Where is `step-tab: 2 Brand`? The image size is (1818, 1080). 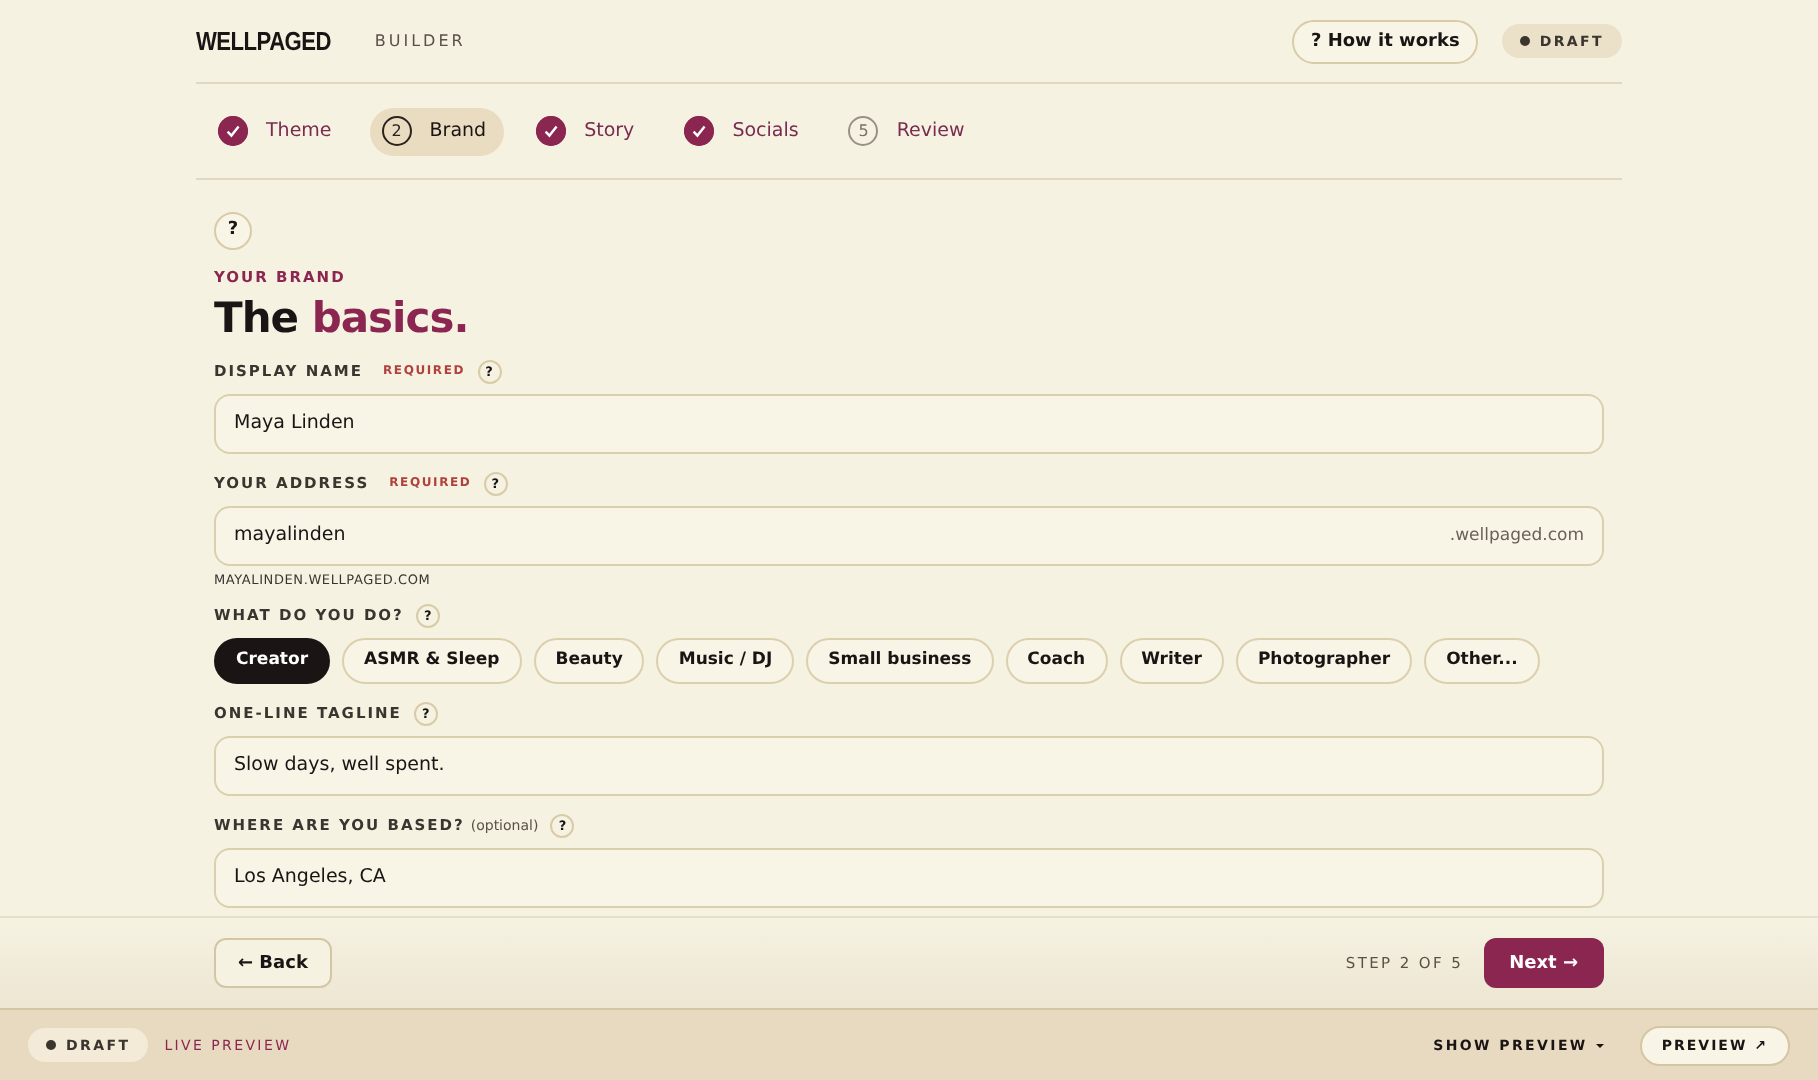
step-tab: 2 Brand is located at coordinates (437, 131).